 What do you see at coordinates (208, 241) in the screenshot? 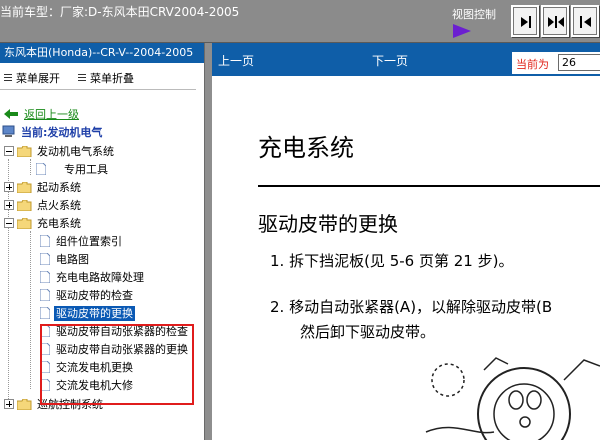
I see `panel-splitter` at bounding box center [208, 241].